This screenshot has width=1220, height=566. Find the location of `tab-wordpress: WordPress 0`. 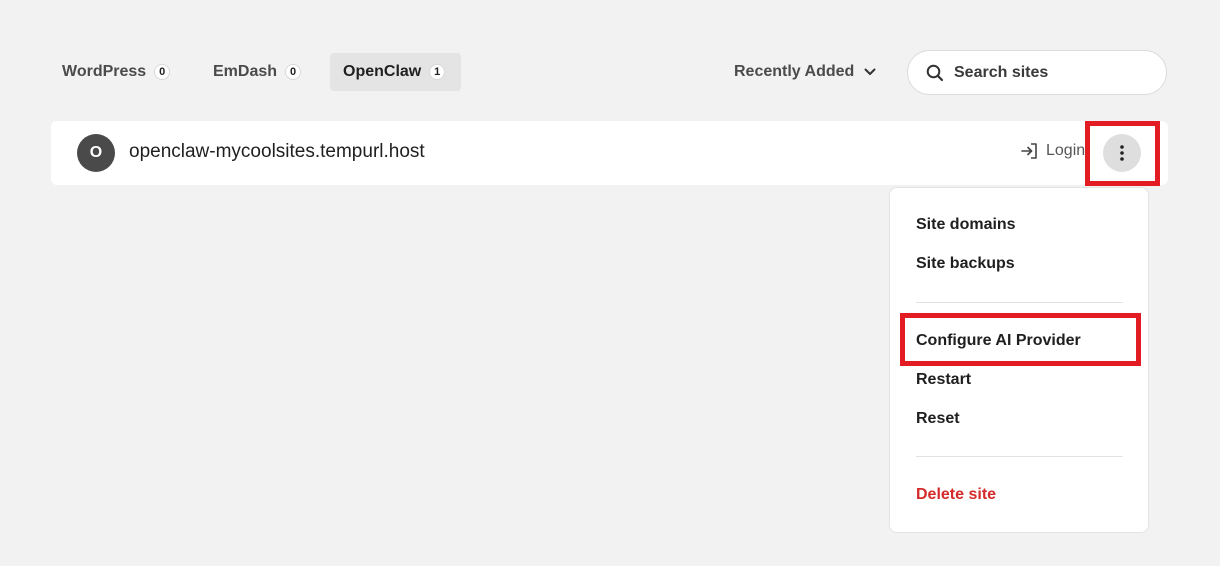

tab-wordpress: WordPress 0 is located at coordinates (116, 72).